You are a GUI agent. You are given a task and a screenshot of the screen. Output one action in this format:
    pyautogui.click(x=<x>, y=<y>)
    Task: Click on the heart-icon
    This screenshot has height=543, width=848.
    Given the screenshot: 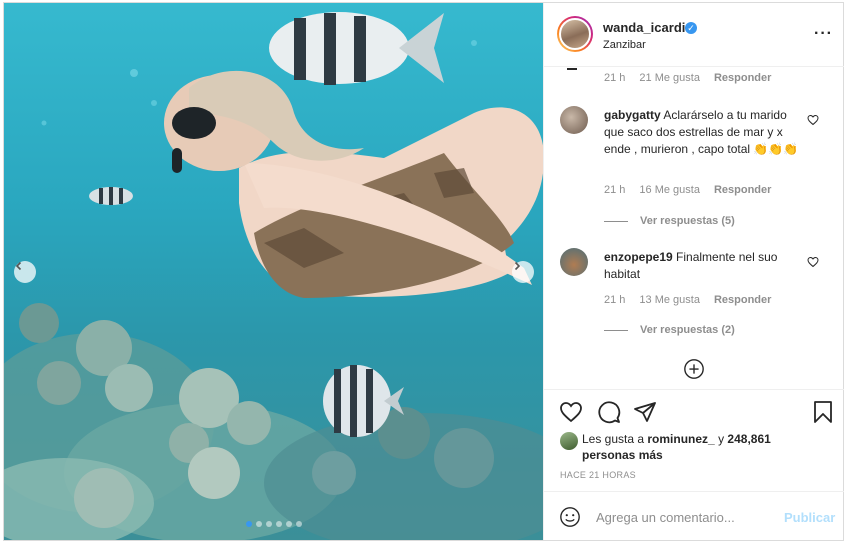 What is the action you would take?
    pyautogui.click(x=571, y=412)
    